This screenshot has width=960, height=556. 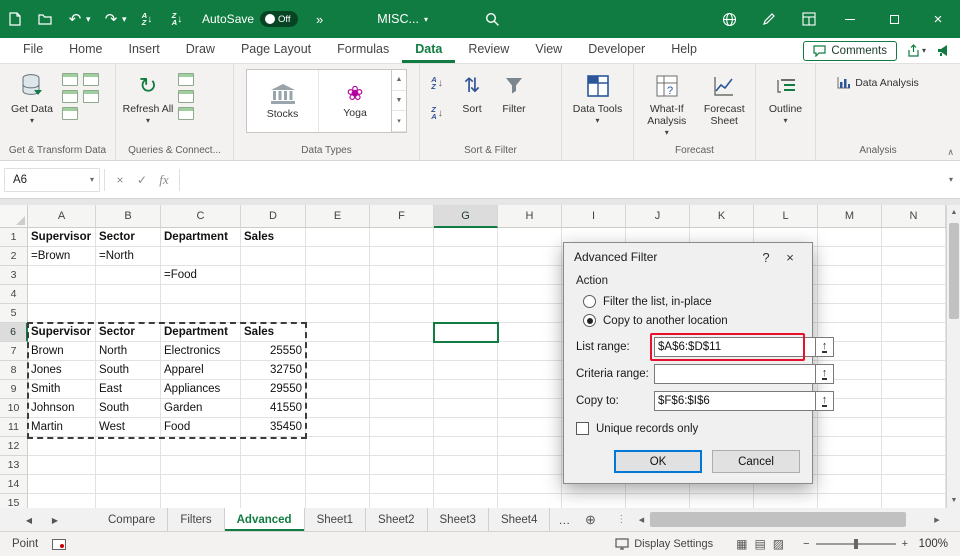 I want to click on cell-H12, so click(x=530, y=446).